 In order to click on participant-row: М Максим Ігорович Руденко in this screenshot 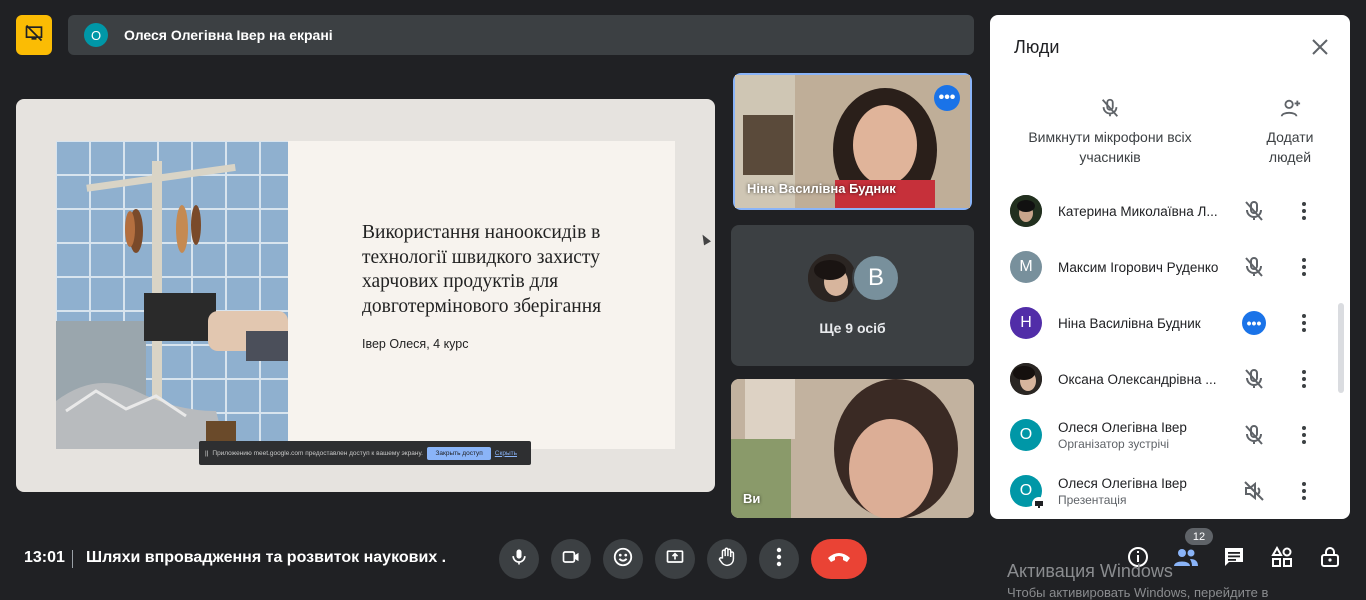, I will do `click(1170, 267)`.